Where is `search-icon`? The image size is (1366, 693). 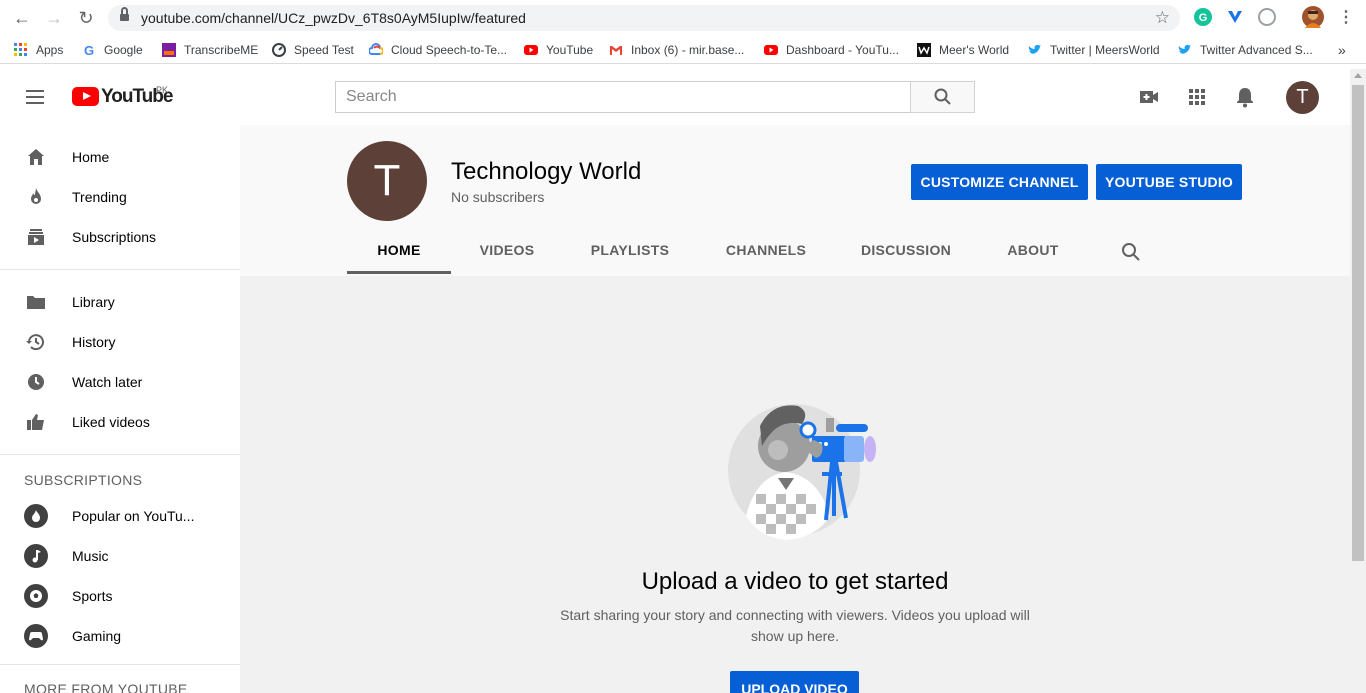
search-icon is located at coordinates (942, 96).